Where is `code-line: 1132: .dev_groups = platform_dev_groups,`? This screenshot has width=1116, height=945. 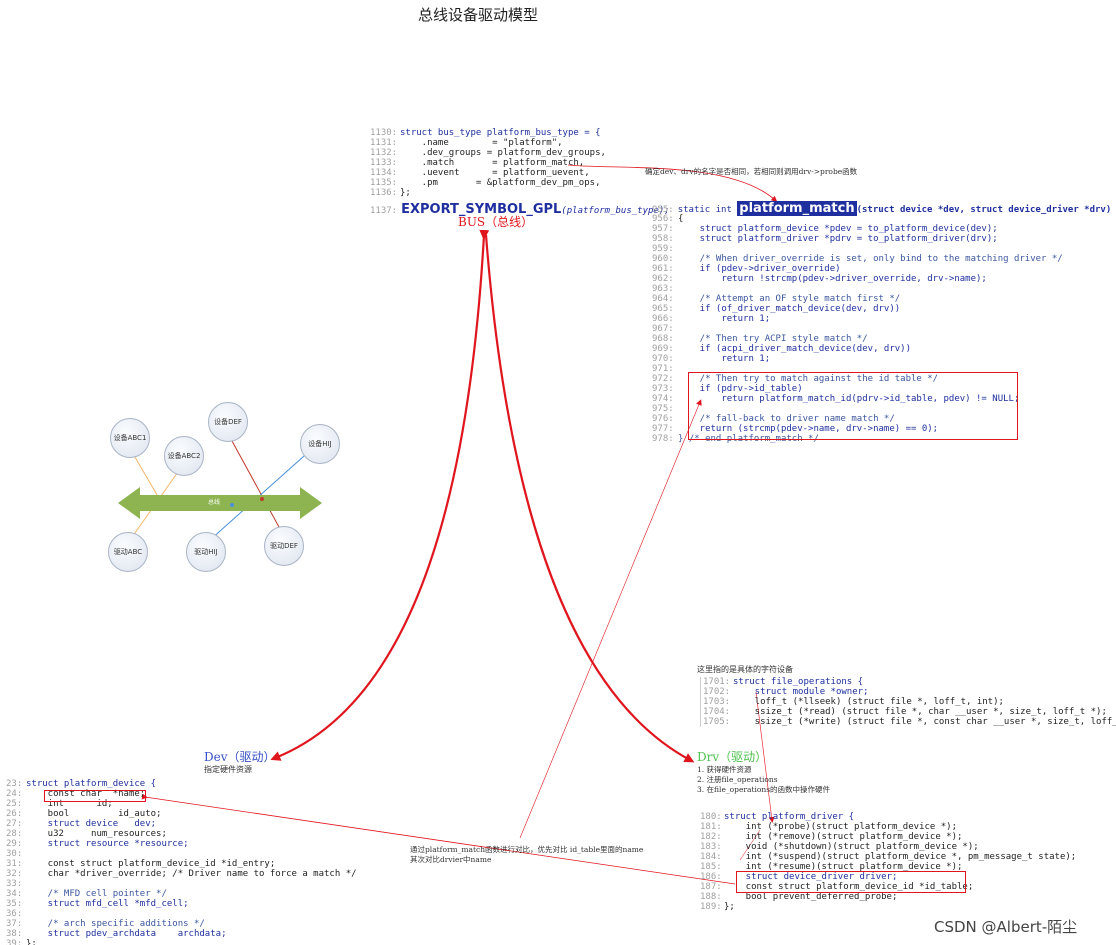
code-line: 1132: .dev_groups = platform_dev_groups, is located at coordinates (488, 153).